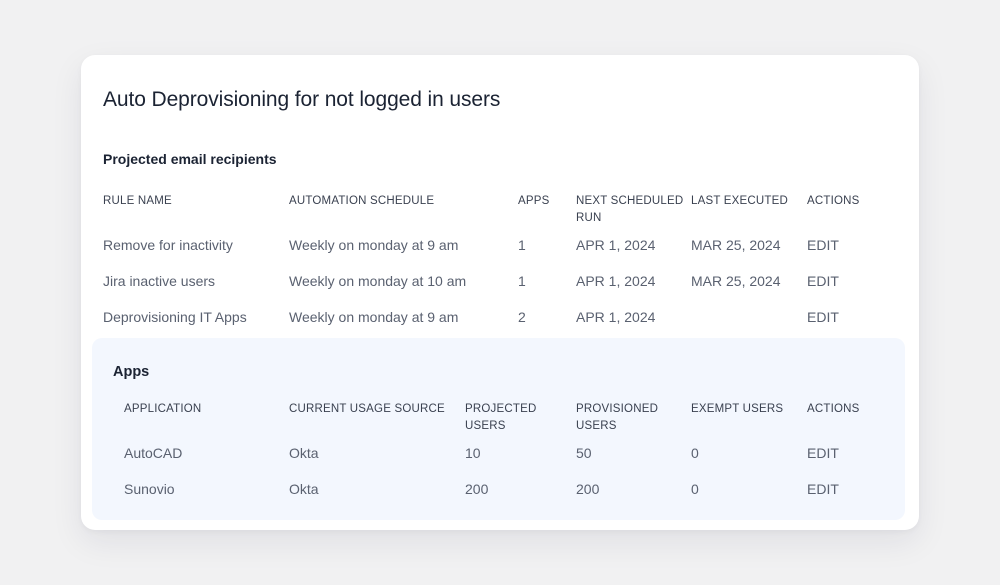 The height and width of the screenshot is (585, 1000). Describe the element at coordinates (137, 201) in the screenshot. I see `col-header-rule-name: RULE NAME` at that location.